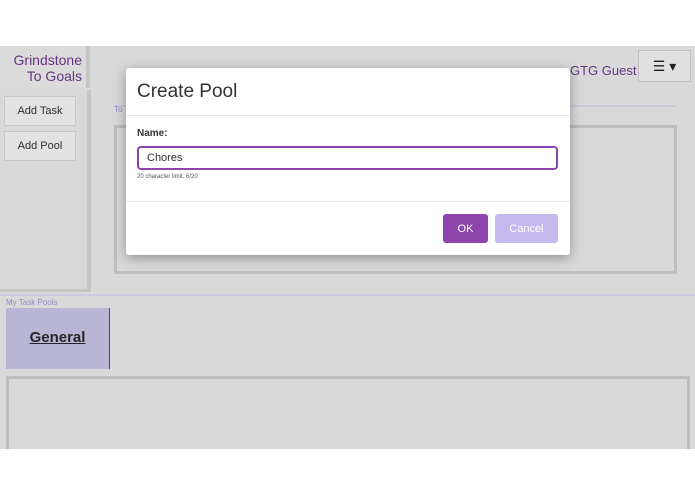  I want to click on cancel-button: Cancel, so click(526, 228).